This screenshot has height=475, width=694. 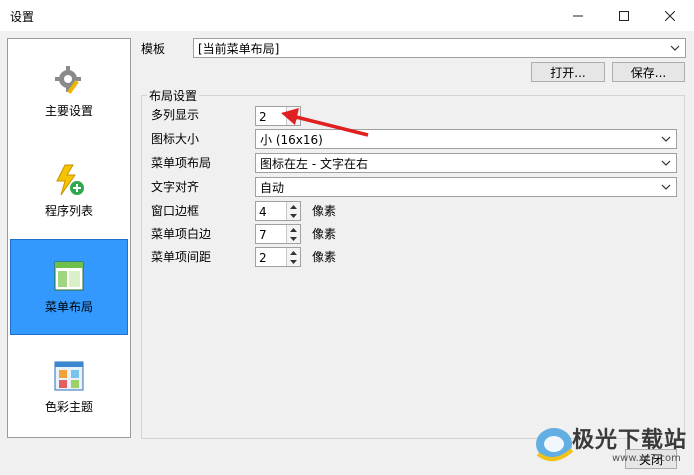 I want to click on watermark-text: 极光下载站, so click(x=630, y=440).